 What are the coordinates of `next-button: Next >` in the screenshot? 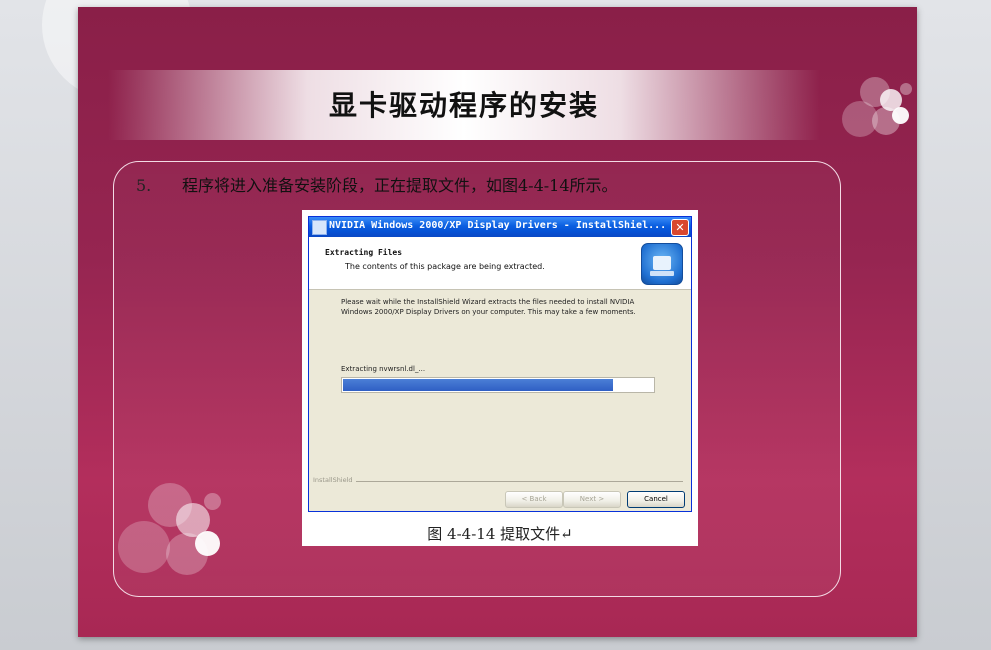 It's located at (592, 499).